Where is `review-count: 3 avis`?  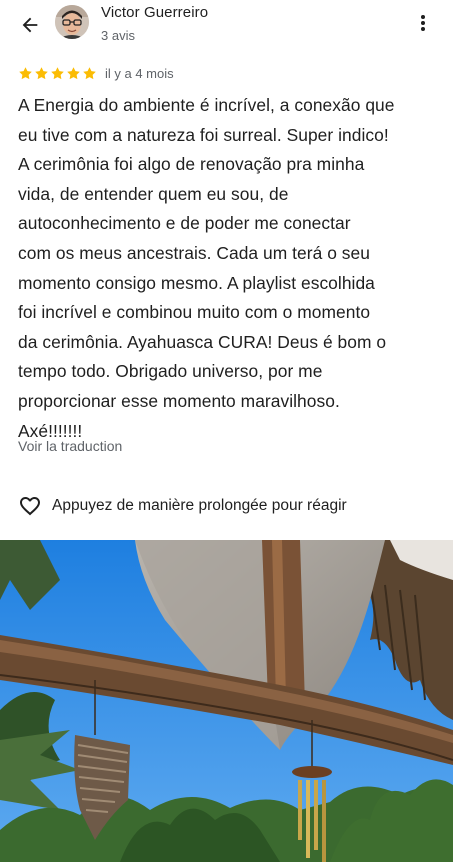
review-count: 3 avis is located at coordinates (118, 35).